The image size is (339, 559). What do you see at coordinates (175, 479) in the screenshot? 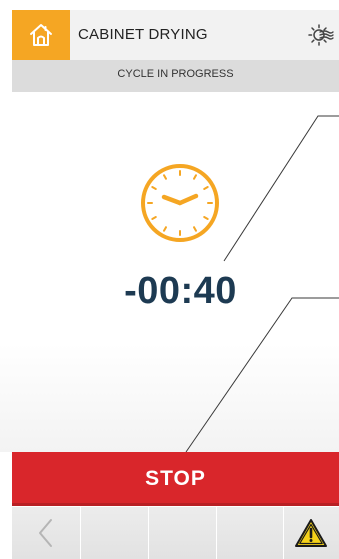
I see `stop-button: STOP` at bounding box center [175, 479].